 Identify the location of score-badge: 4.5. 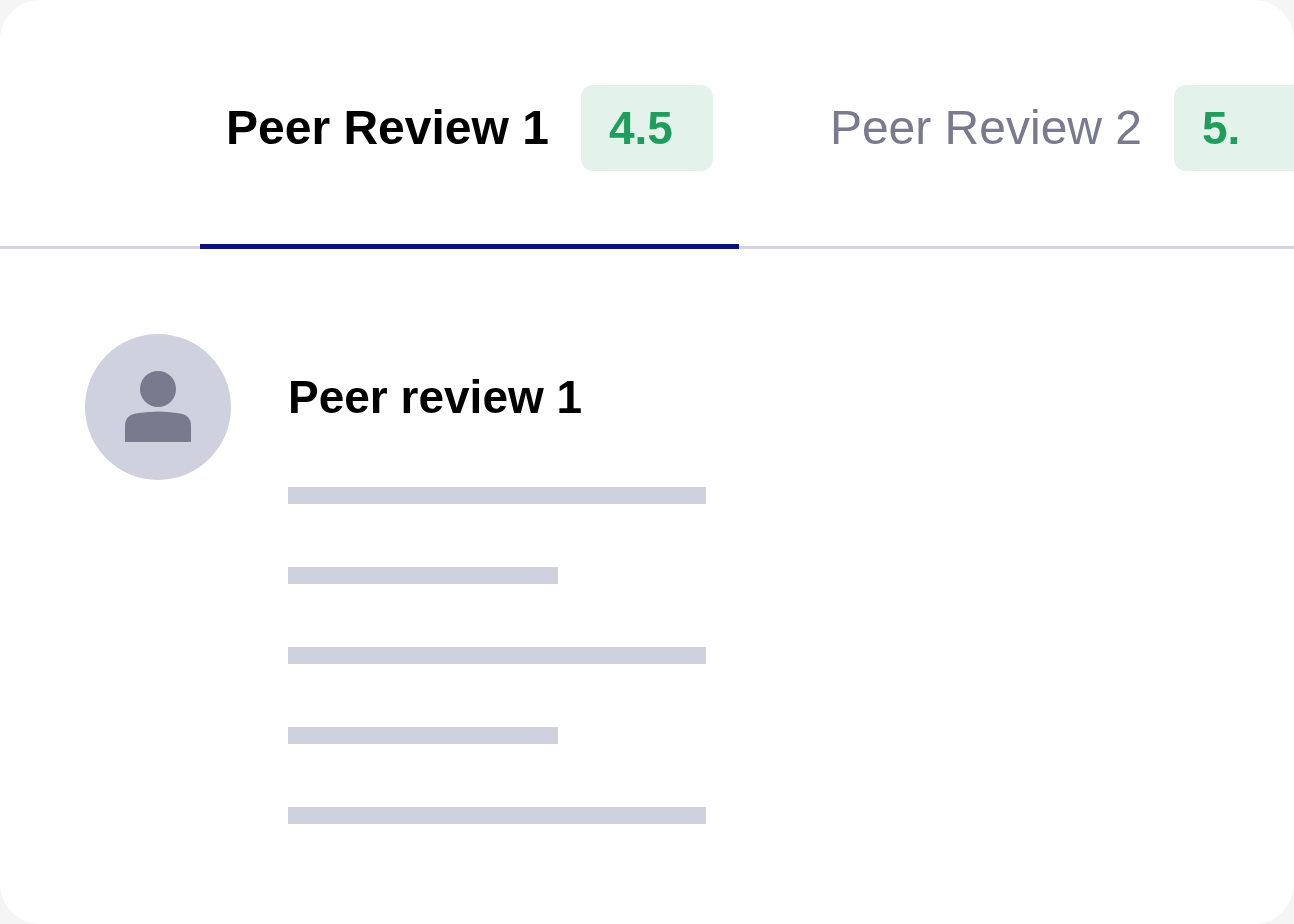
(646, 128).